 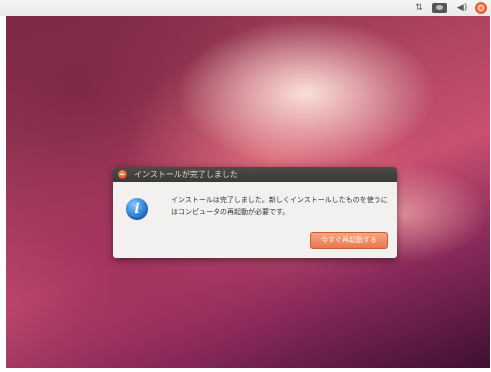 I want to click on dialog-titlebar: インストールが完了しました, so click(x=255, y=174).